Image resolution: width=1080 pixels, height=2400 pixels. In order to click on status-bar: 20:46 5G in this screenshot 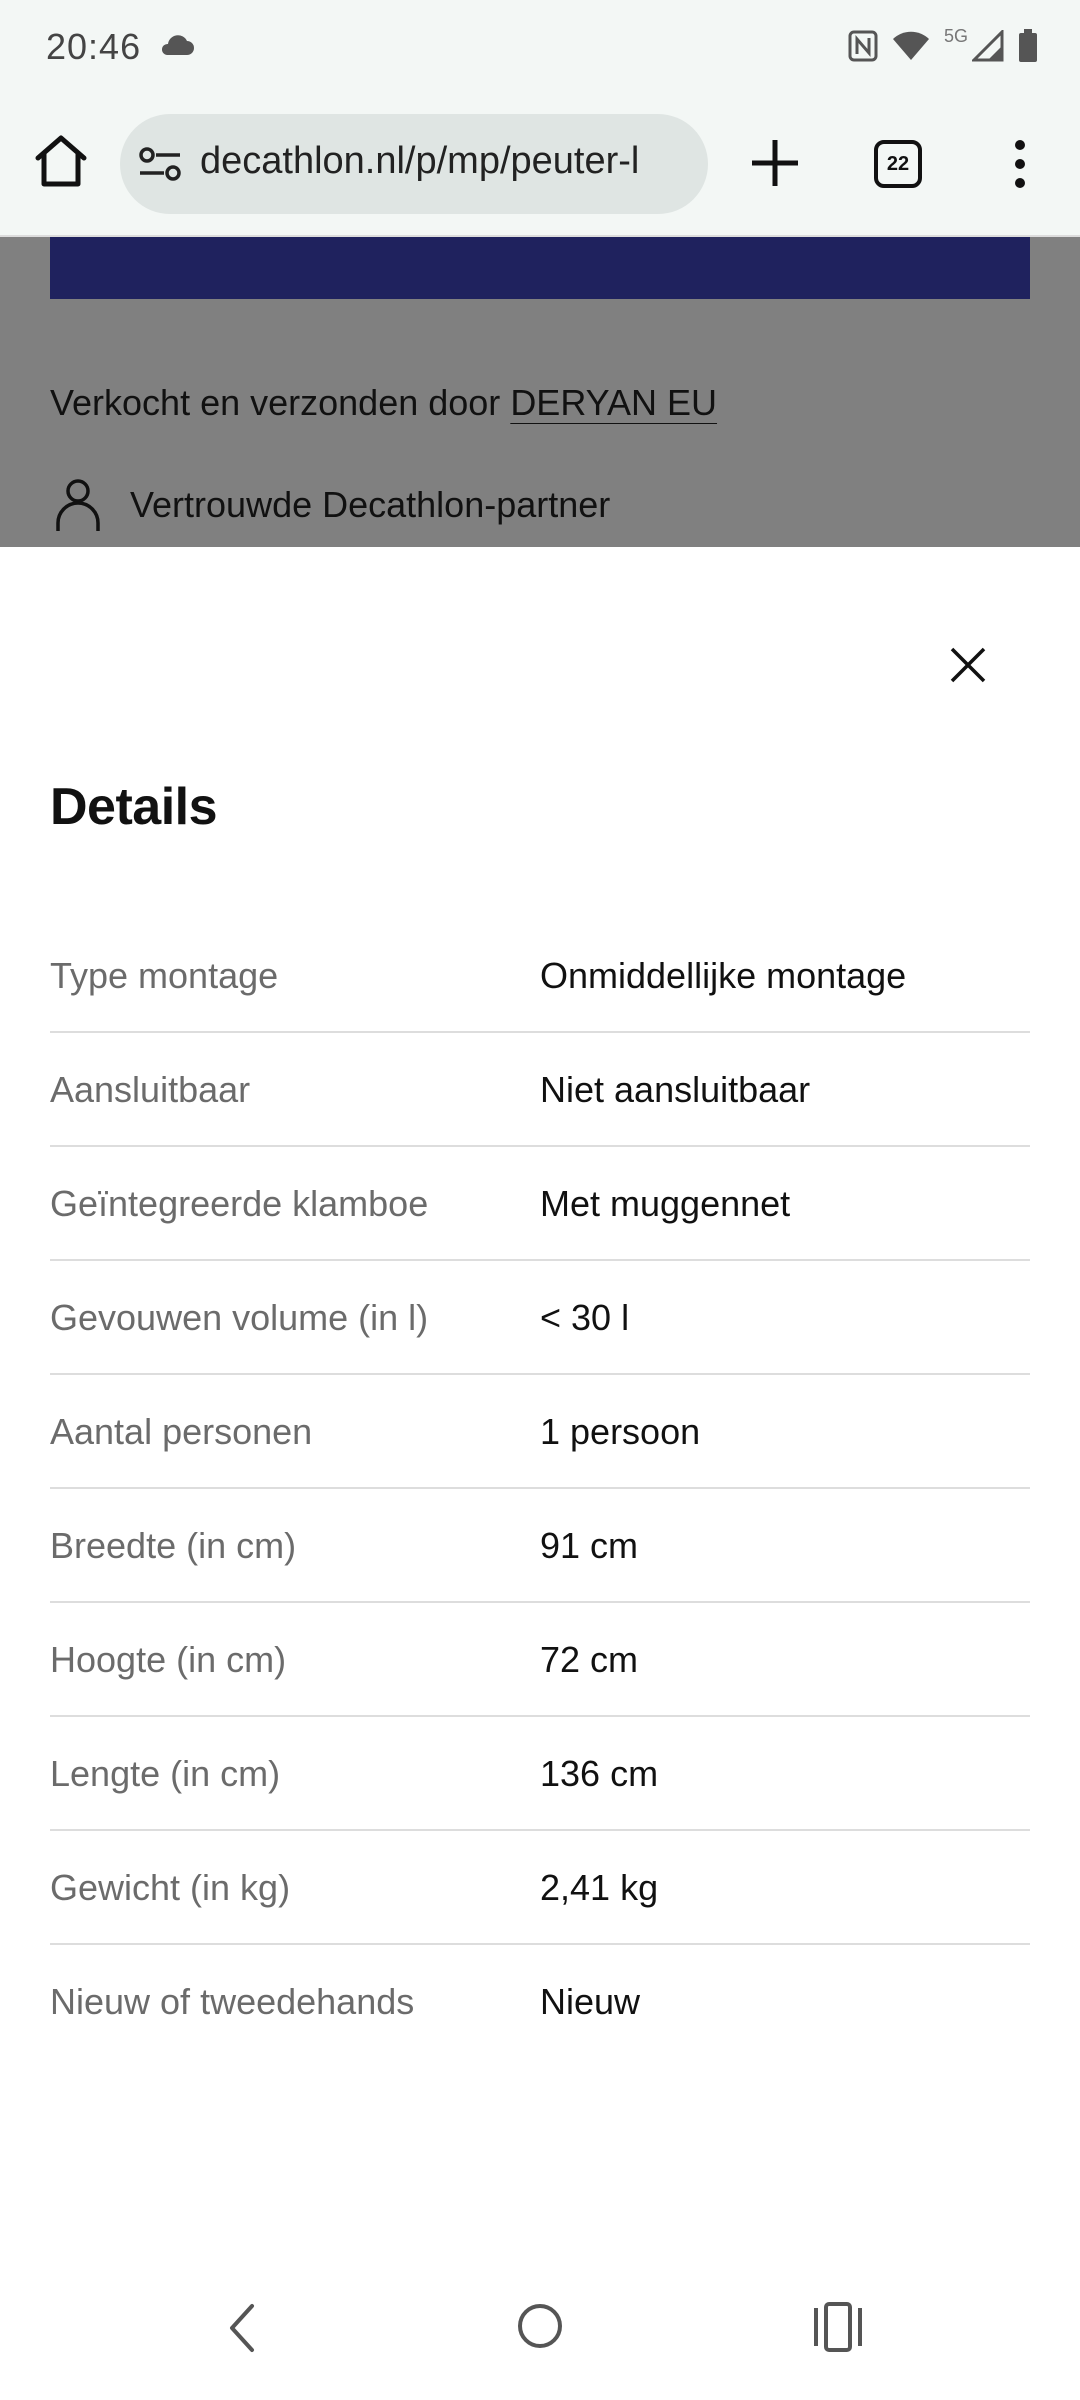, I will do `click(540, 45)`.